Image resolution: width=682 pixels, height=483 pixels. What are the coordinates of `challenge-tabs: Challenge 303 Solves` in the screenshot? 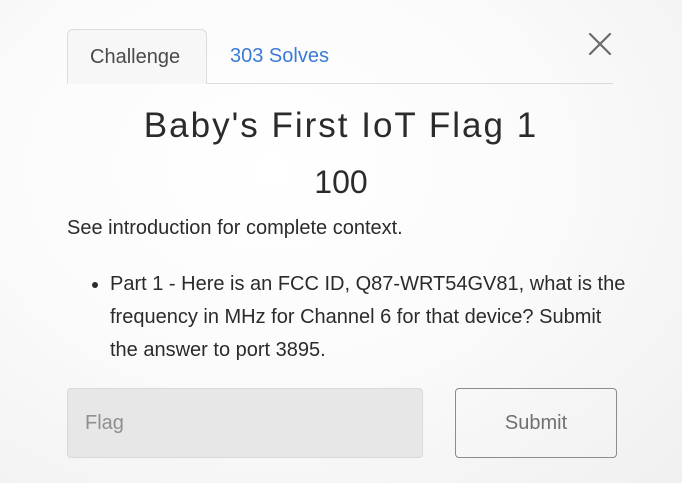 It's located at (340, 56).